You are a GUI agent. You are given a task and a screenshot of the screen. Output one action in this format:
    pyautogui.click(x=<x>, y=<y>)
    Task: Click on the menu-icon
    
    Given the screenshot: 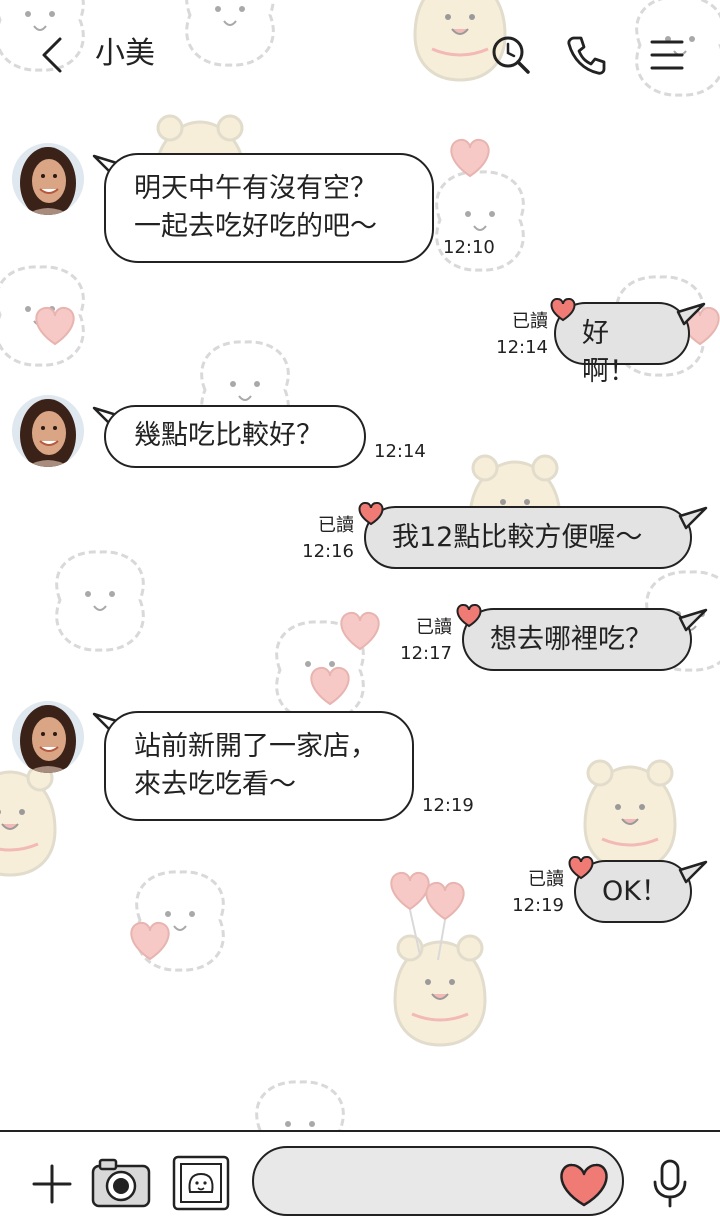 What is the action you would take?
    pyautogui.click(x=667, y=55)
    